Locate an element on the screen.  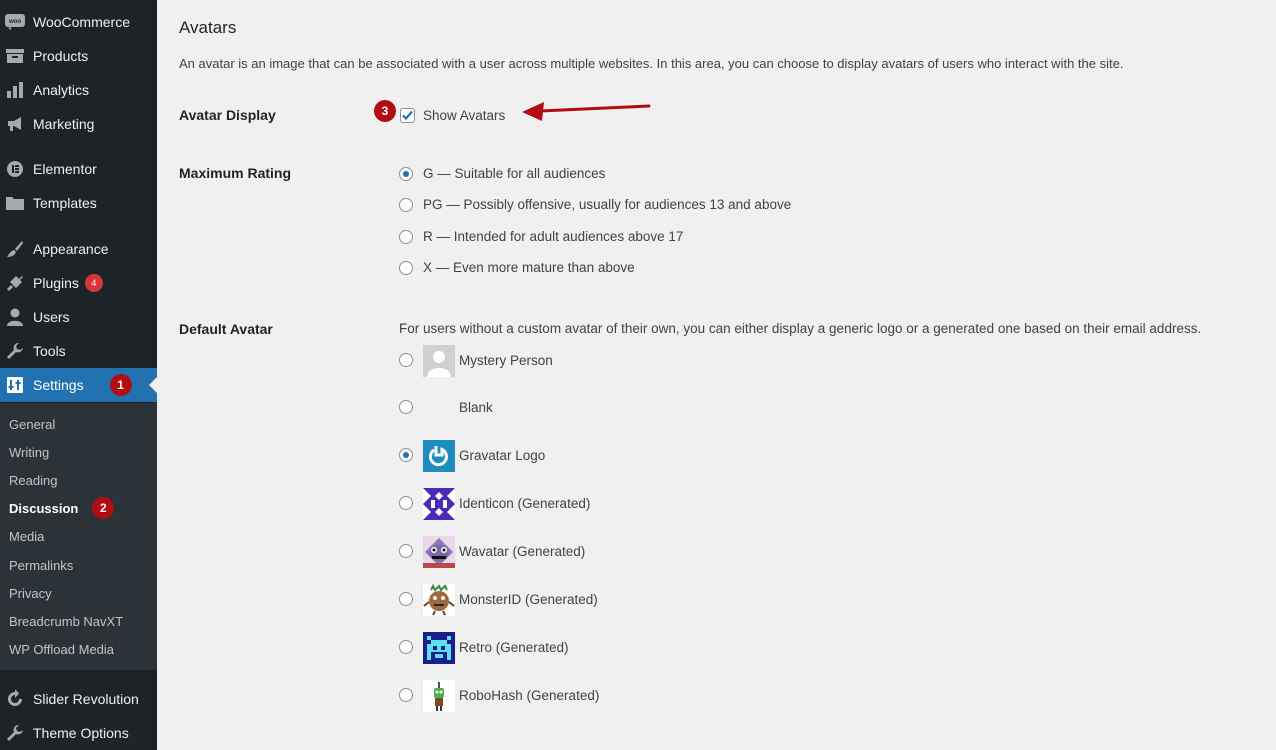
avatar-gravatar-label: Gravatar Logo is located at coordinates (502, 455).